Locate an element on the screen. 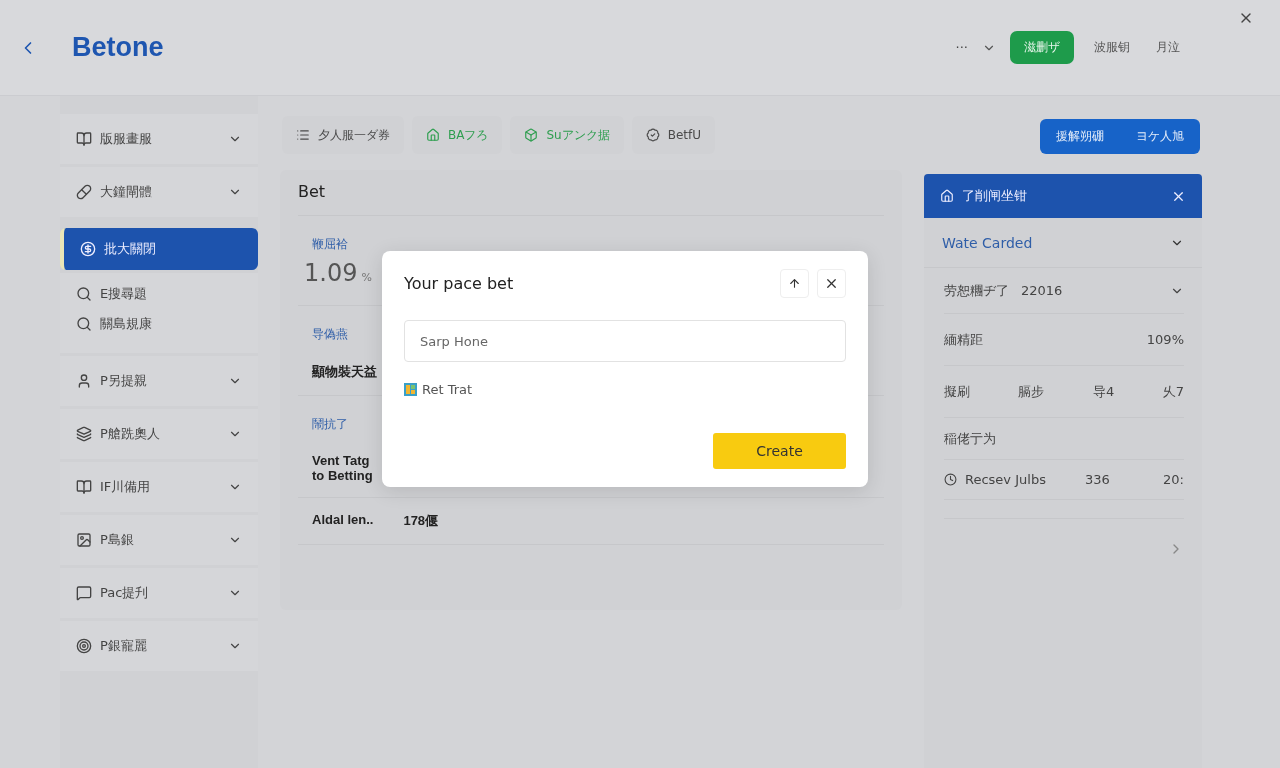  sidebar-item: IF川備用 is located at coordinates (159, 487).